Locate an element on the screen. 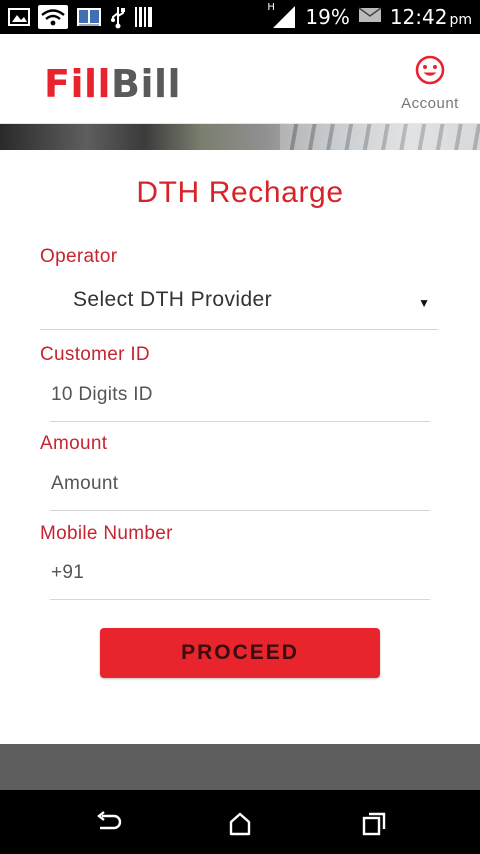 The height and width of the screenshot is (854, 480). mobile-number-value: +91 is located at coordinates (68, 572).